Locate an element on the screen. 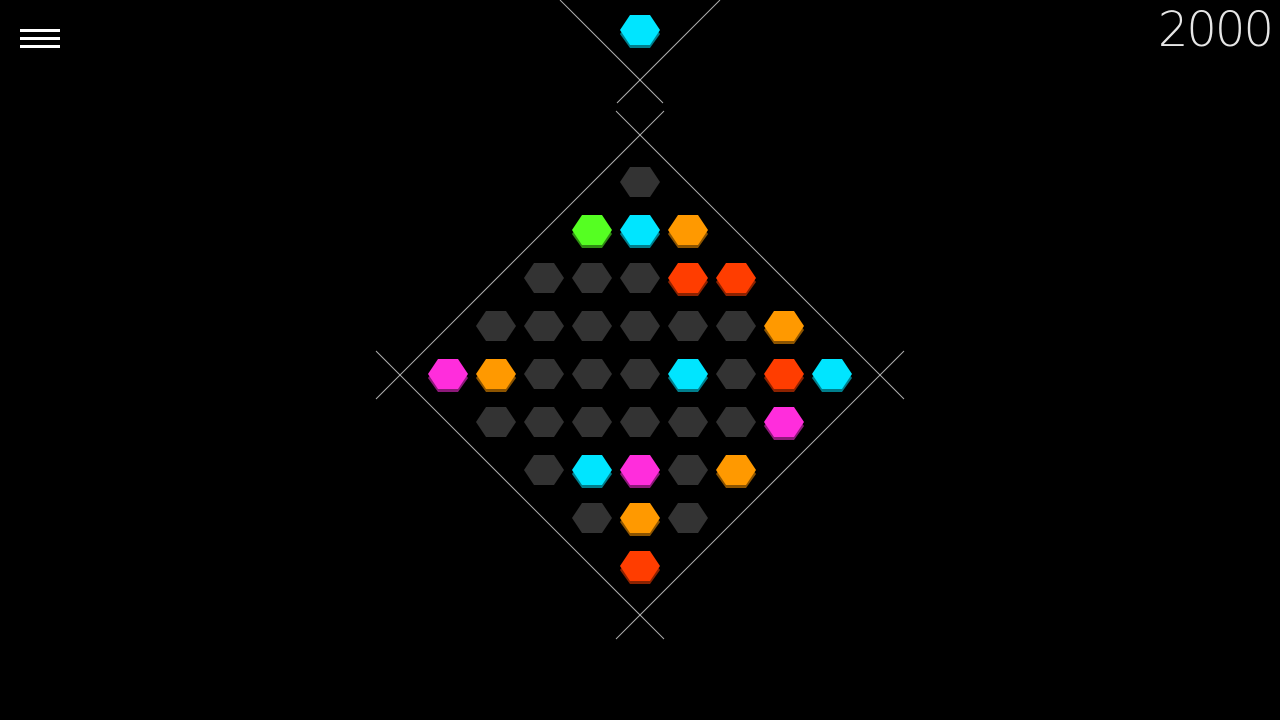 This screenshot has height=720, width=1280. diamond-edge-top-right is located at coordinates (760, 255).